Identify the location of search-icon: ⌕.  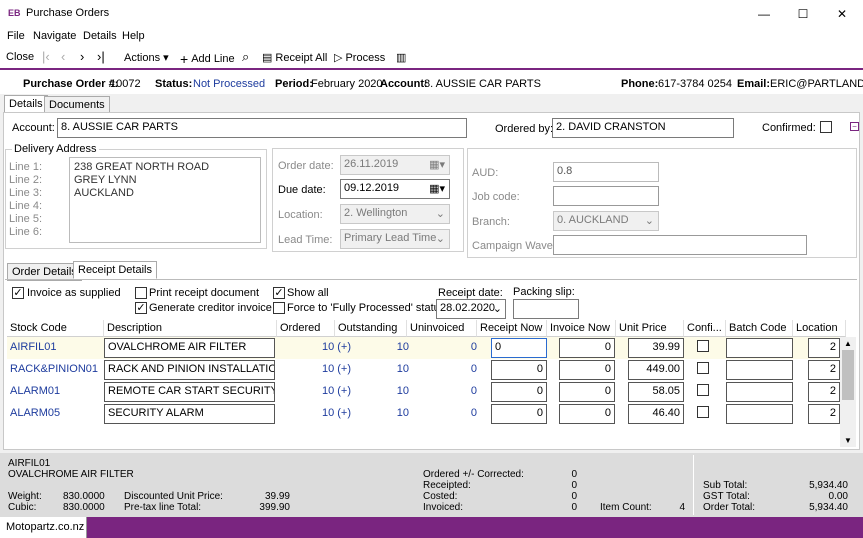
(245, 57).